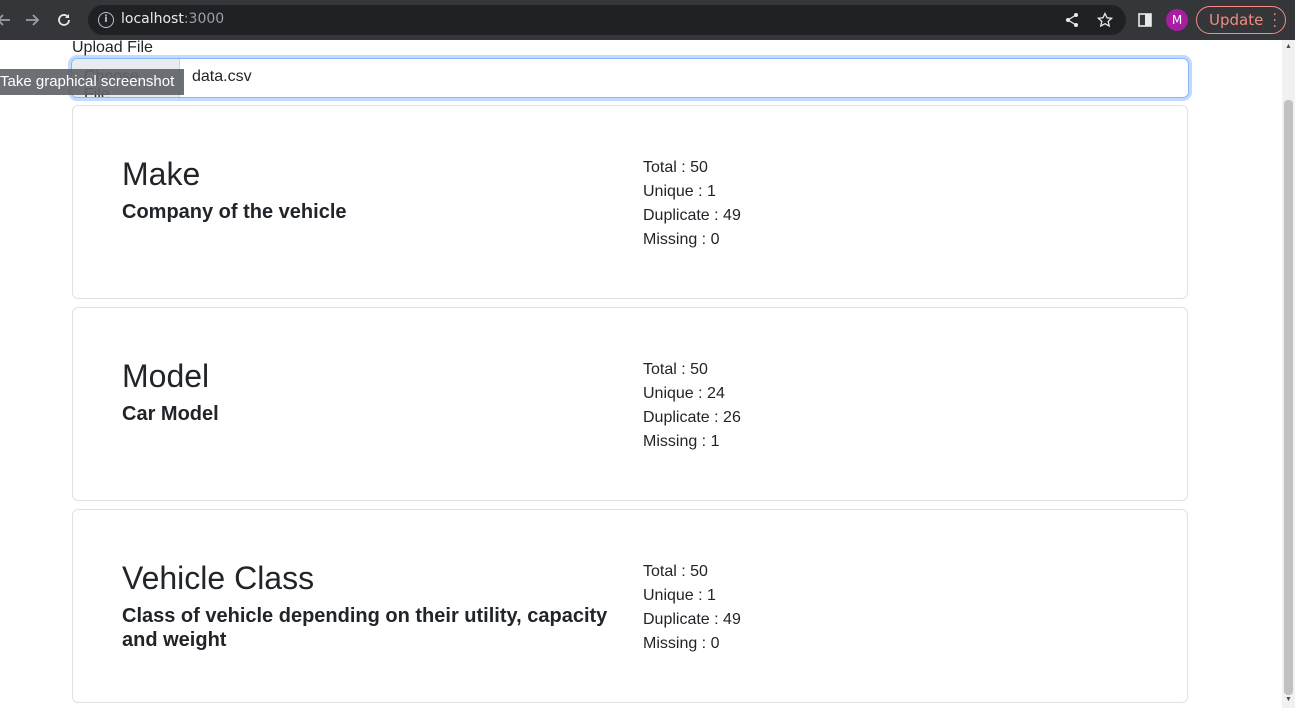 Image resolution: width=1295 pixels, height=708 pixels. What do you see at coordinates (64, 20) in the screenshot?
I see `reload-icon` at bounding box center [64, 20].